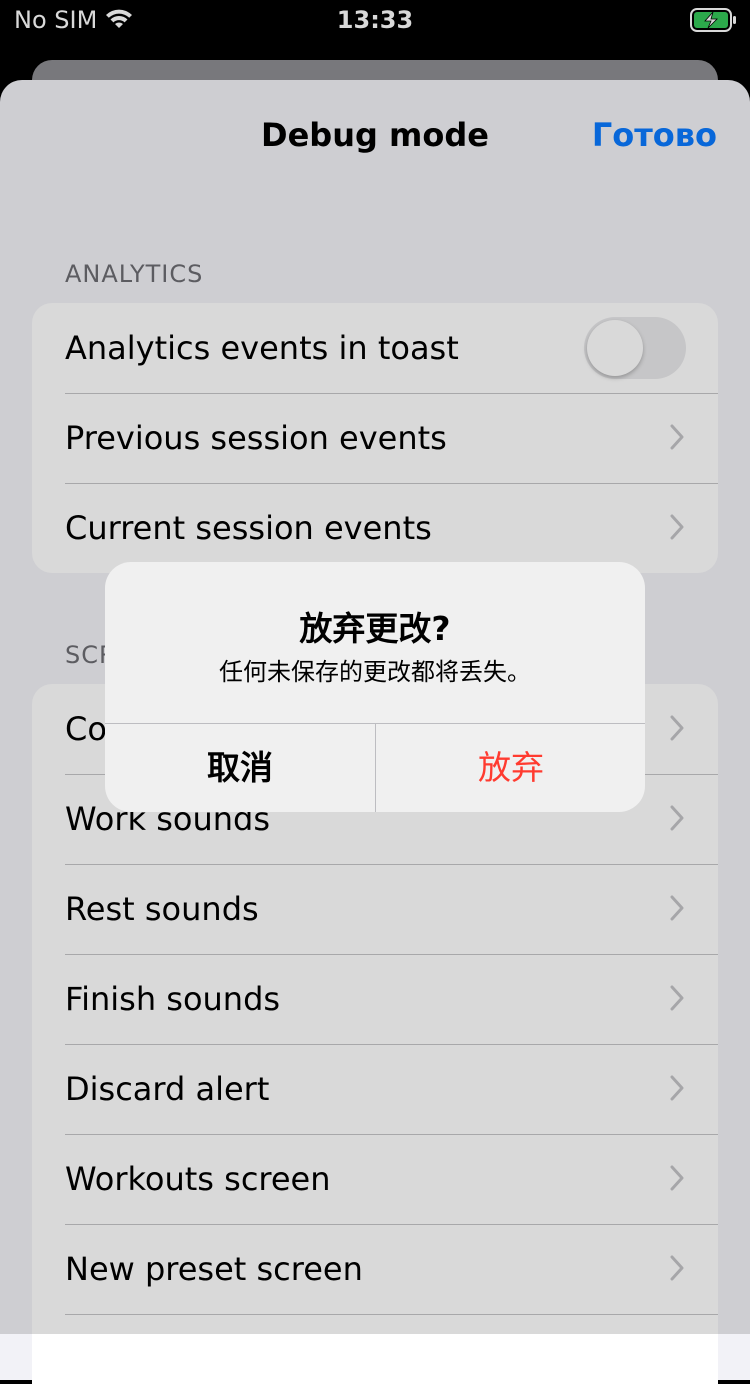 Image resolution: width=750 pixels, height=1384 pixels. Describe the element at coordinates (510, 768) in the screenshot. I see `discard-button: 放弃` at that location.